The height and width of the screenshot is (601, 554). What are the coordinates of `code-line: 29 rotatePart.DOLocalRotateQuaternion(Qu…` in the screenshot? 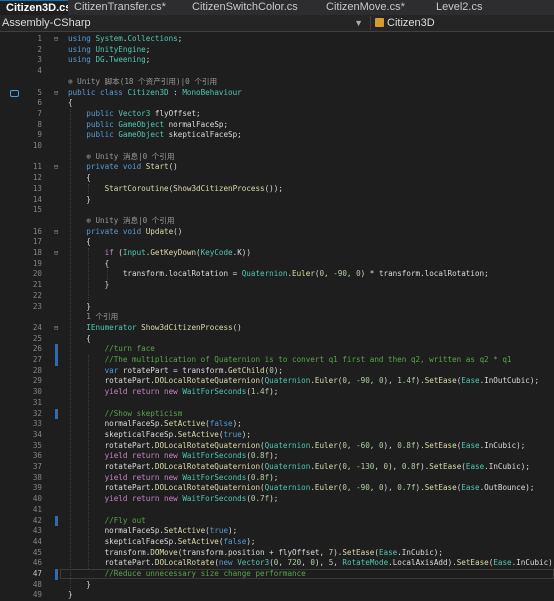 It's located at (277, 381).